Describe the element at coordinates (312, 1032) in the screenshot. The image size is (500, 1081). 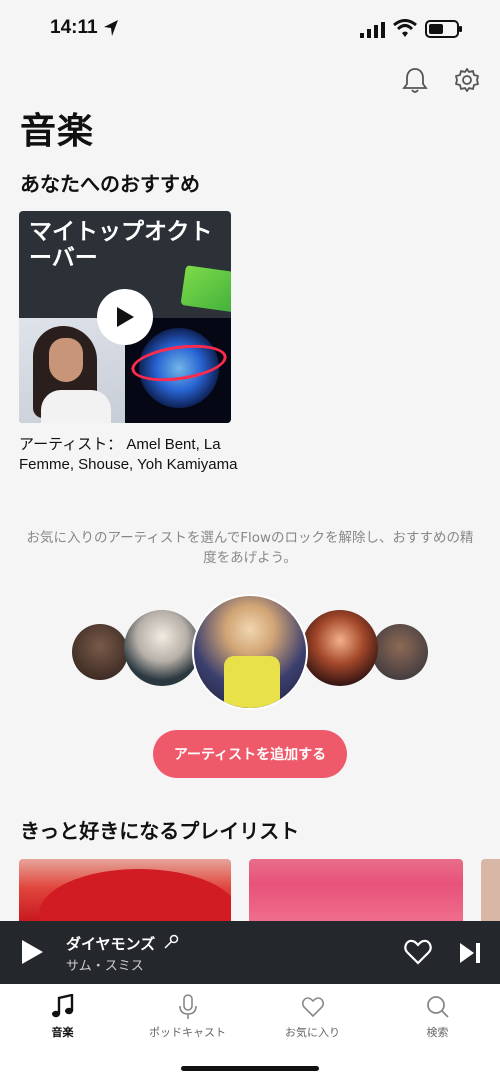
I see `tab-label: お気に入り` at that location.